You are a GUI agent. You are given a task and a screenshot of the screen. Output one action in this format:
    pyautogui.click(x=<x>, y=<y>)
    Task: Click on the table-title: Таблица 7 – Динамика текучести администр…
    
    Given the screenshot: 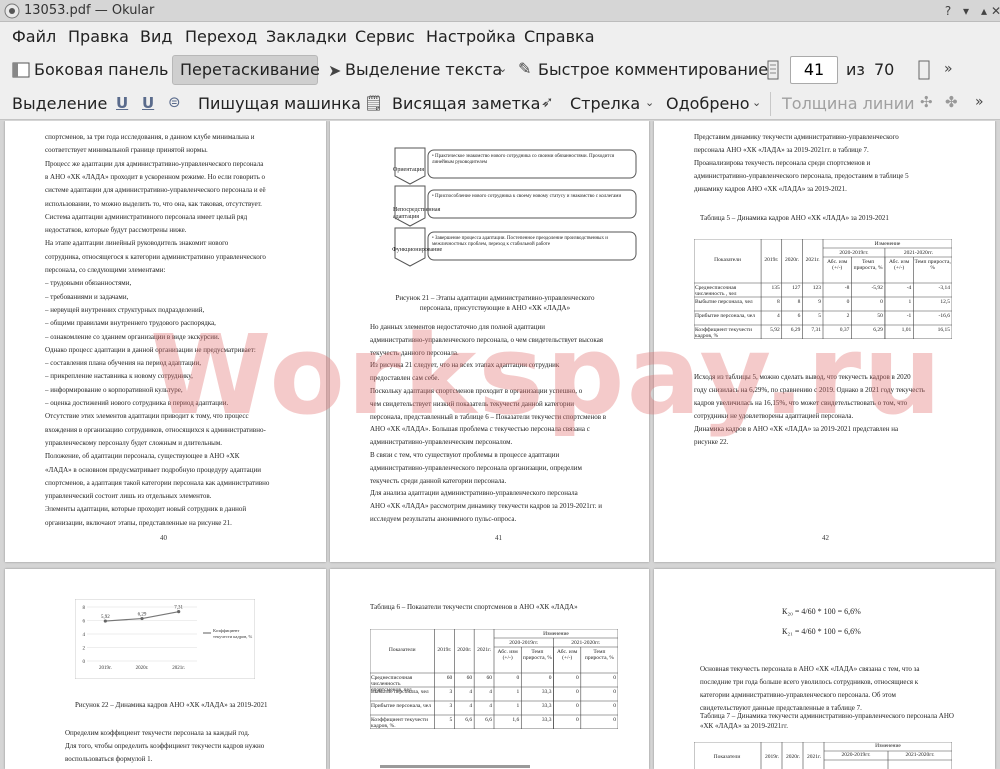 What is the action you would take?
    pyautogui.click(x=827, y=721)
    